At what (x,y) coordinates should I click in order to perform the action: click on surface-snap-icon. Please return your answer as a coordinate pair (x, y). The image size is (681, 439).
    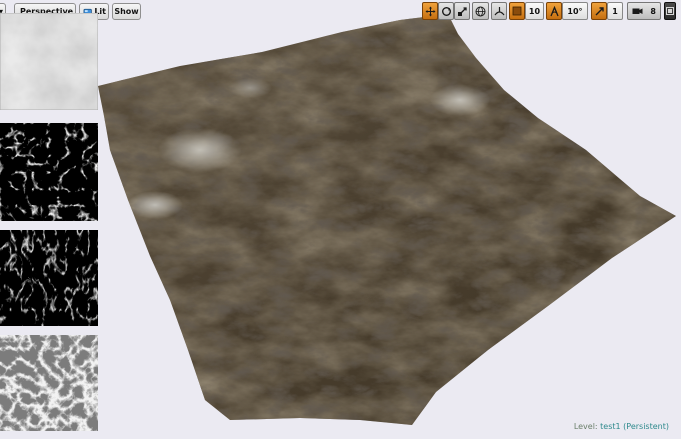
    Looking at the image, I should click on (499, 10).